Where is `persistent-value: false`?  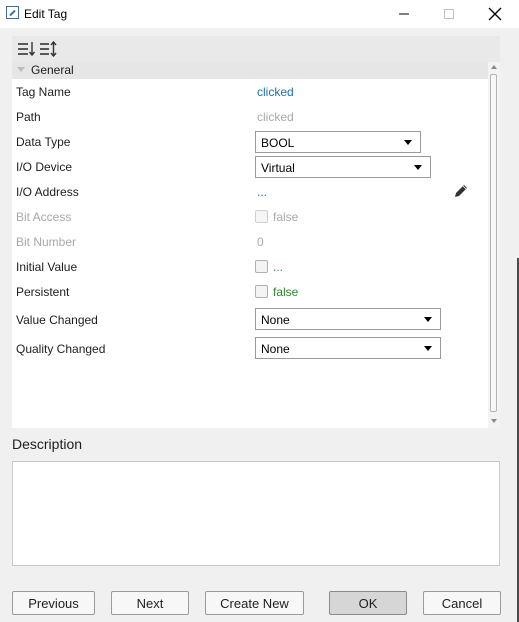 persistent-value: false is located at coordinates (286, 292).